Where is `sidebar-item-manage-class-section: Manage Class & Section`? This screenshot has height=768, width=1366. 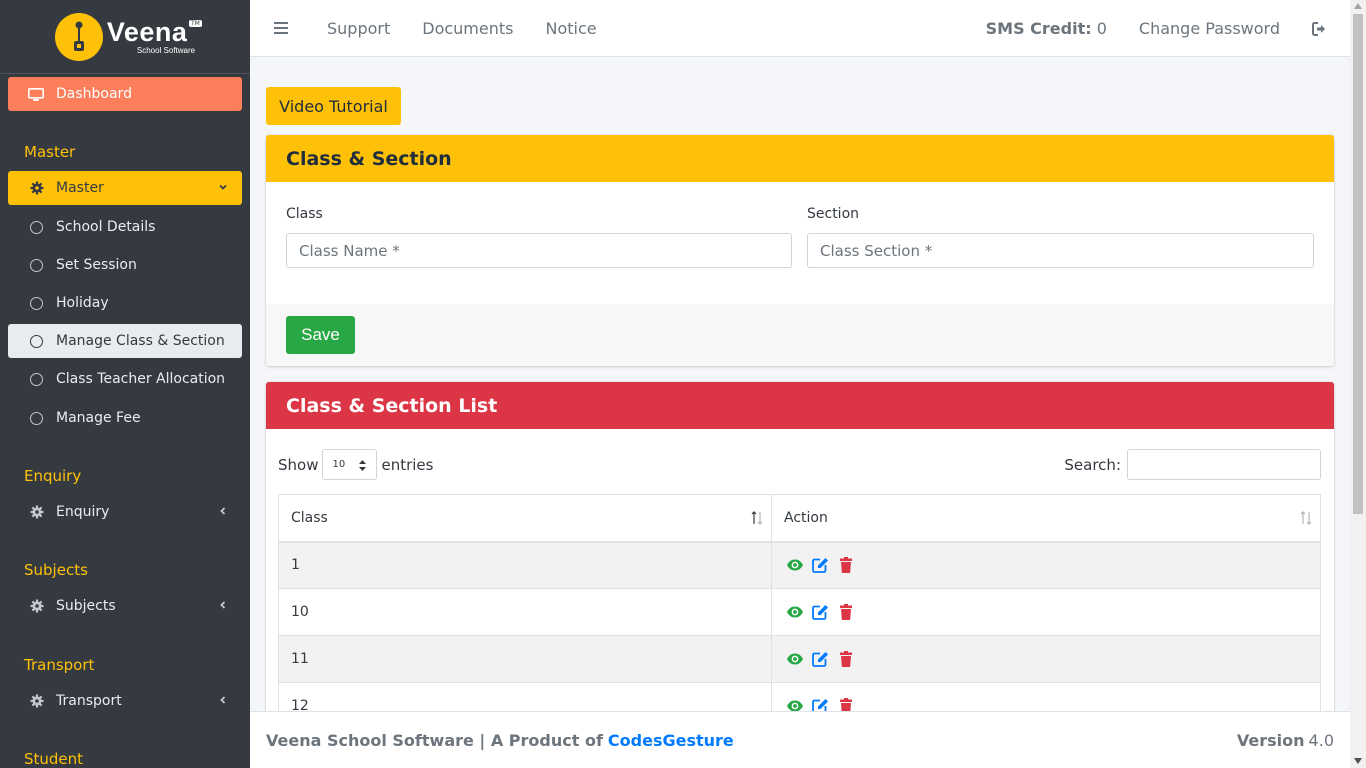 sidebar-item-manage-class-section: Manage Class & Section is located at coordinates (125, 341).